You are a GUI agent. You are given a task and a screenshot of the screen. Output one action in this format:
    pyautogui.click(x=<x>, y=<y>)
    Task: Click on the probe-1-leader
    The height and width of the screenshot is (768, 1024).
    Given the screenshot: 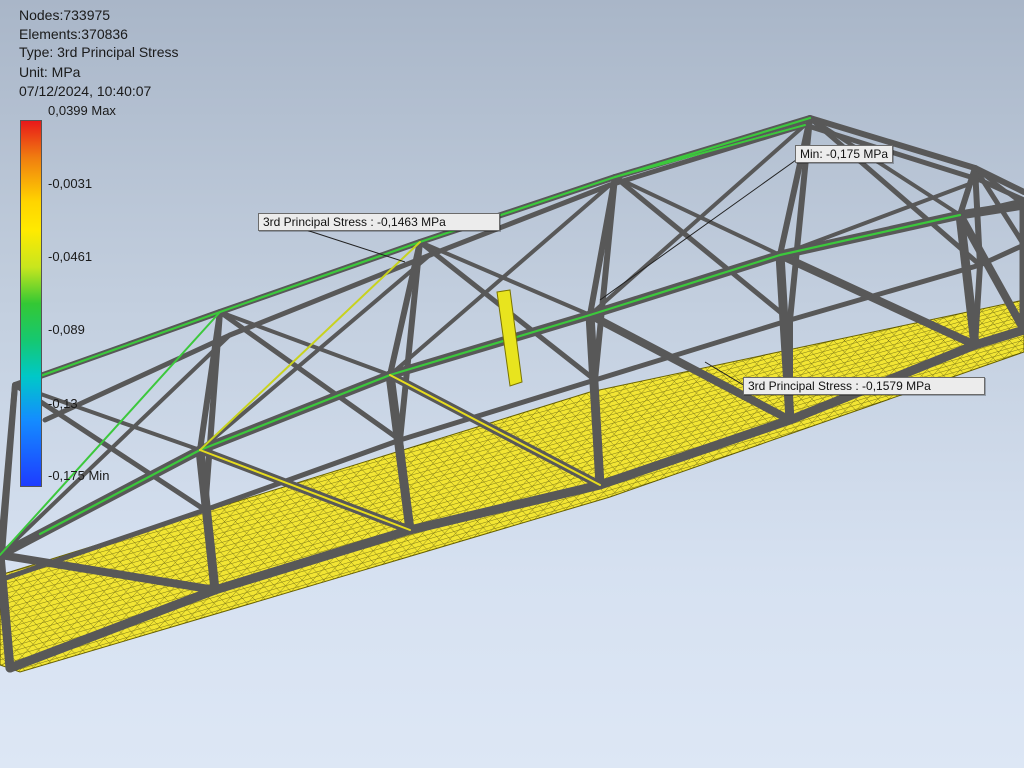 What is the action you would take?
    pyautogui.click(x=352, y=245)
    